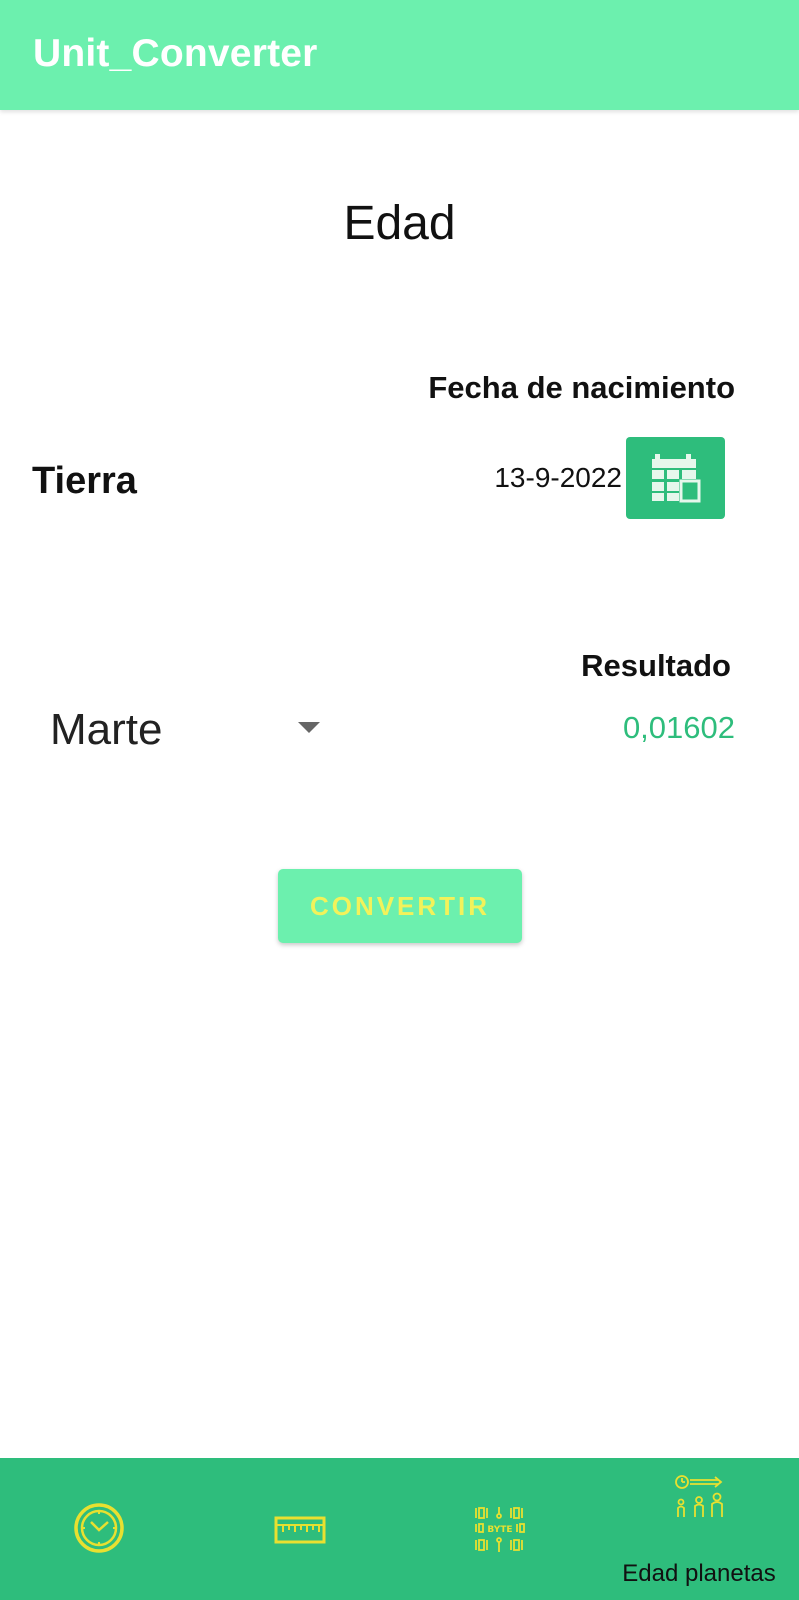 The width and height of the screenshot is (799, 1600). I want to click on origin-planet-label: Tierra, so click(84, 481).